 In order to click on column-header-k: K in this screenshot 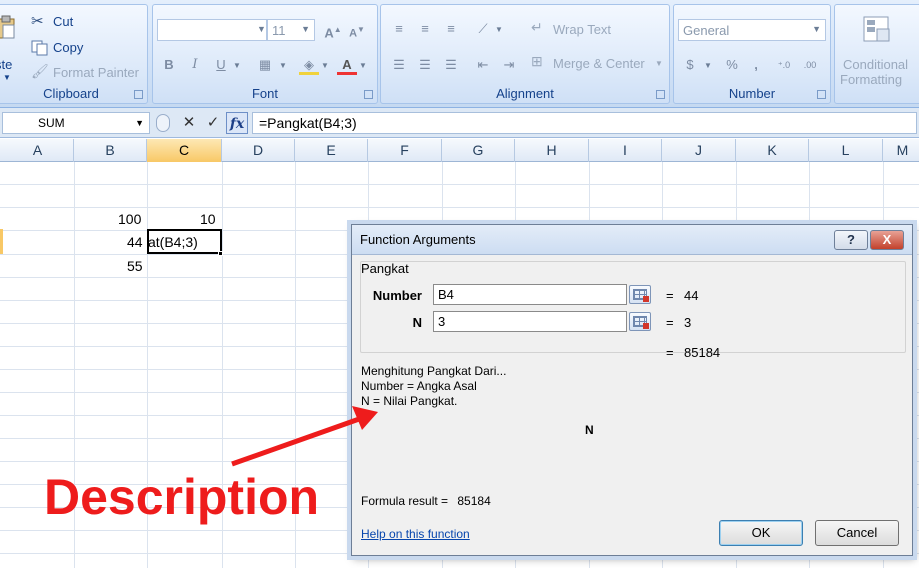, I will do `click(772, 150)`.